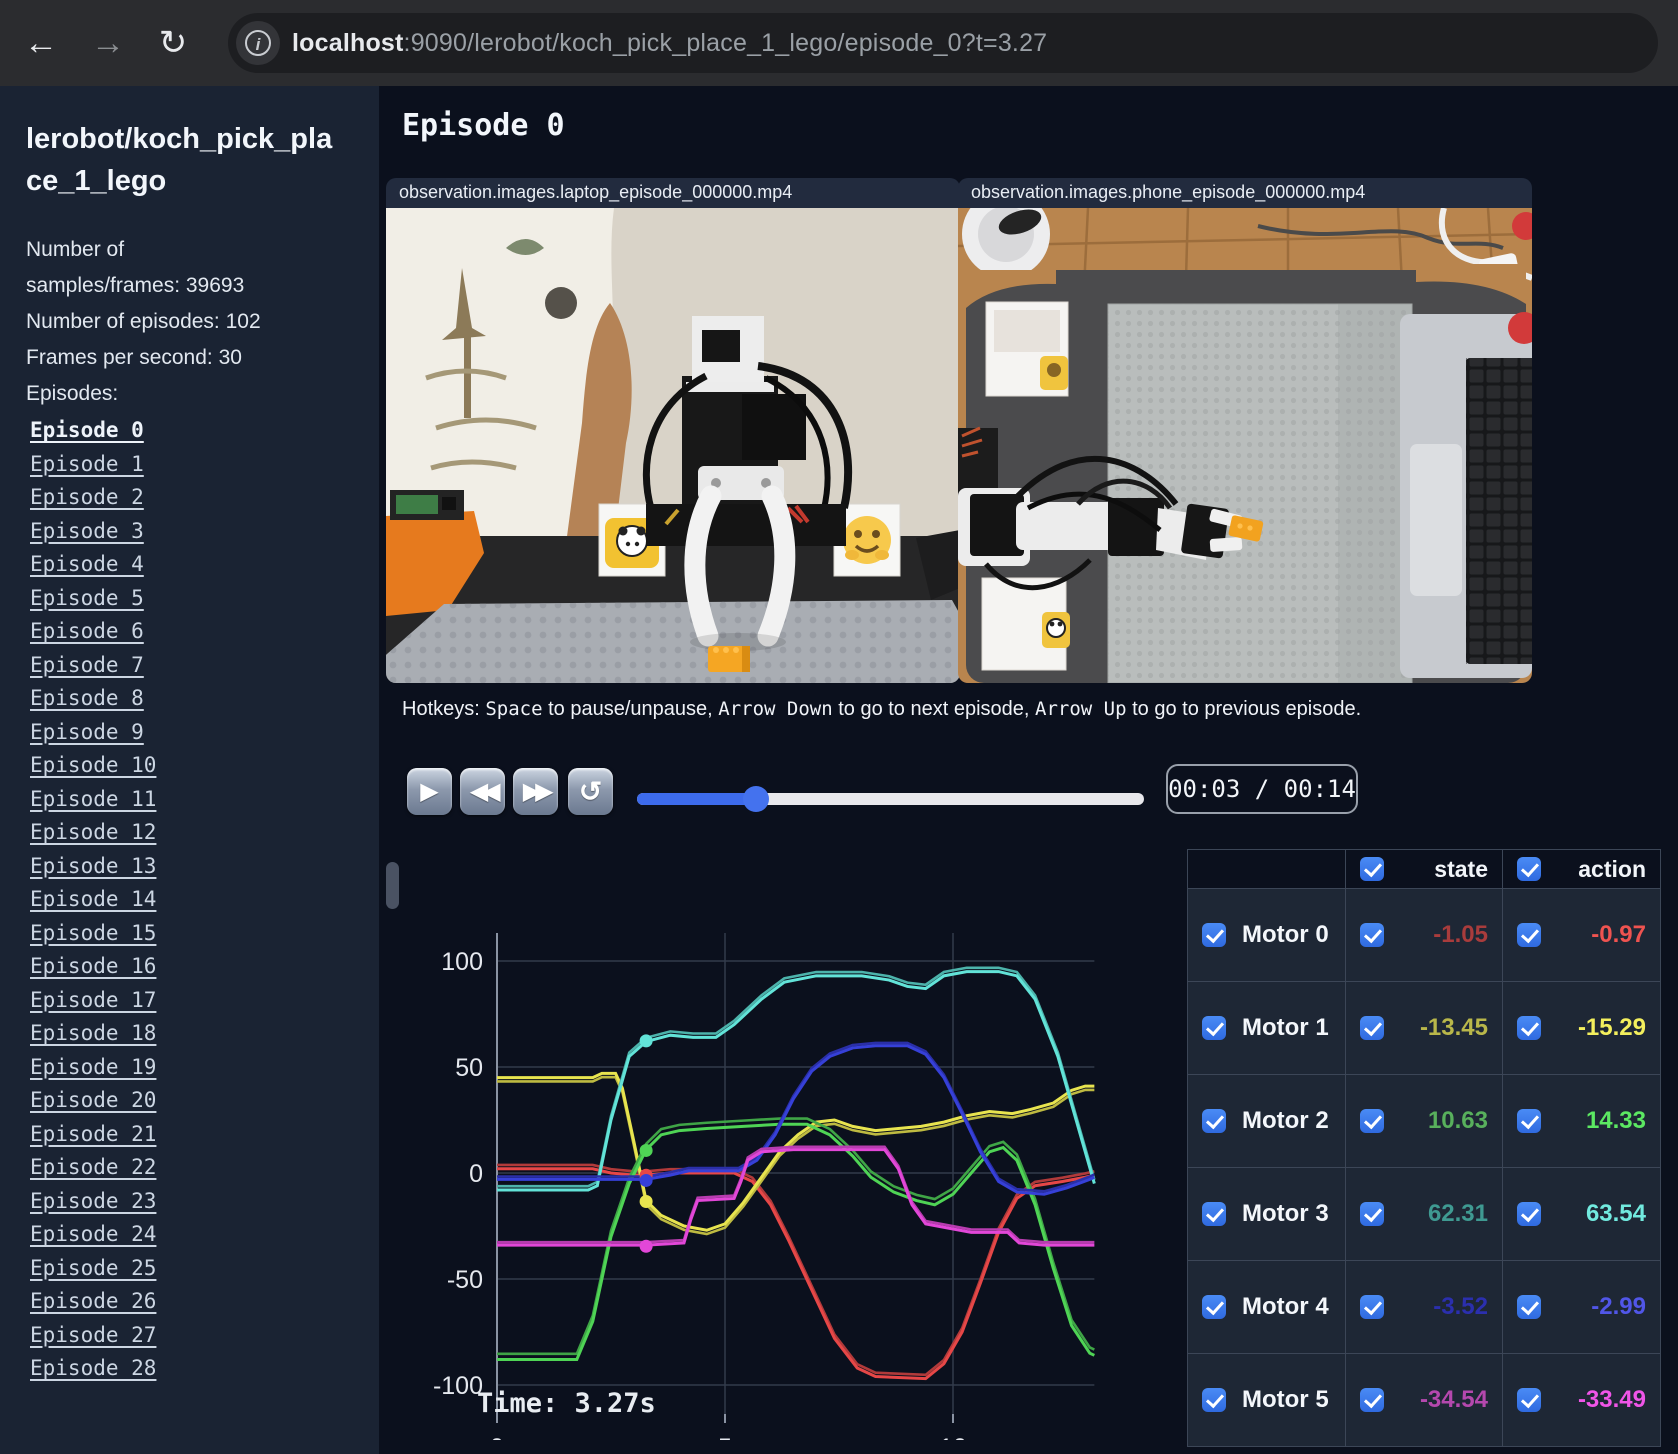 The height and width of the screenshot is (1454, 1678). Describe the element at coordinates (204, 967) in the screenshot. I see `episode-link: Episode 16` at that location.